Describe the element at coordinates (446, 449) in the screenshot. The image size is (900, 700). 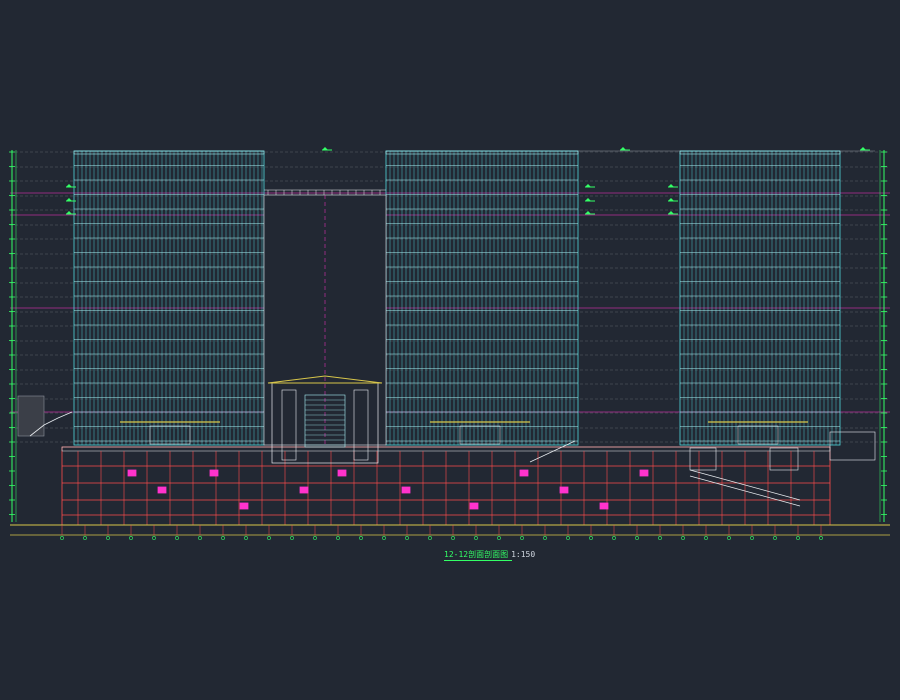
I see `podium-slab` at that location.